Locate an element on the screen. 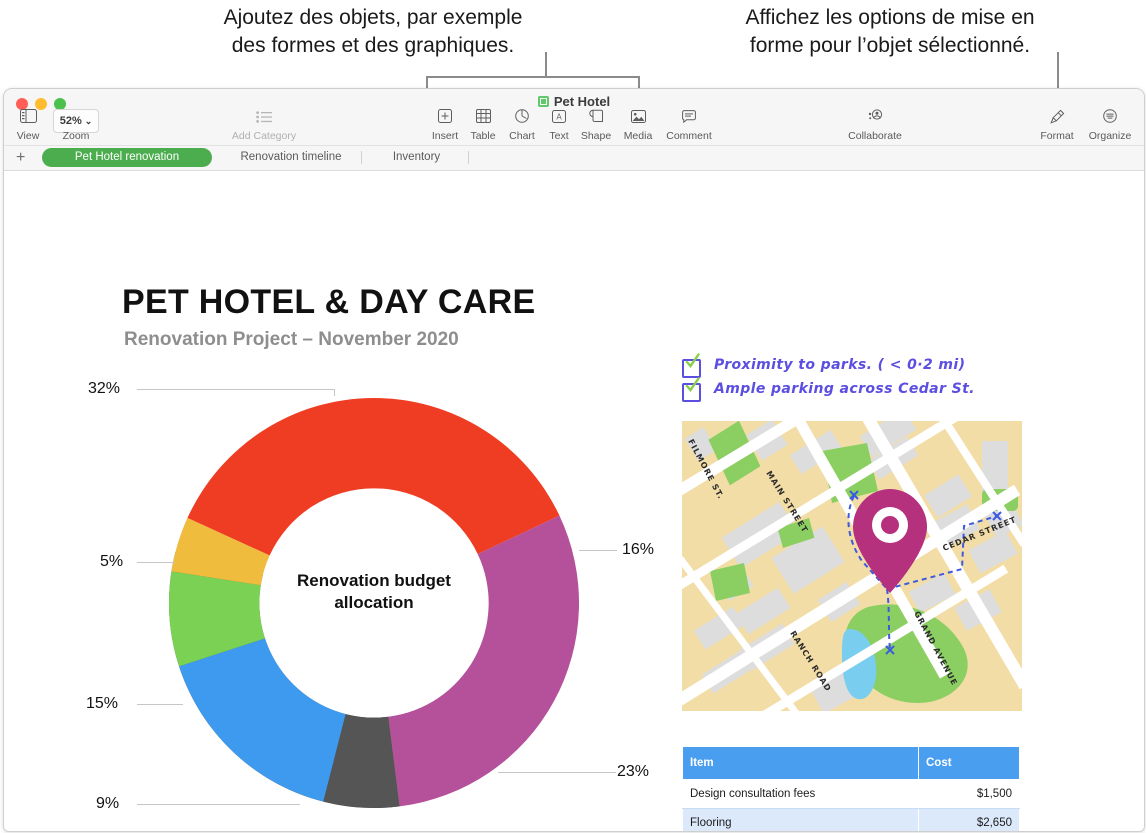  donut-center-label-line2: allocation is located at coordinates (374, 602).